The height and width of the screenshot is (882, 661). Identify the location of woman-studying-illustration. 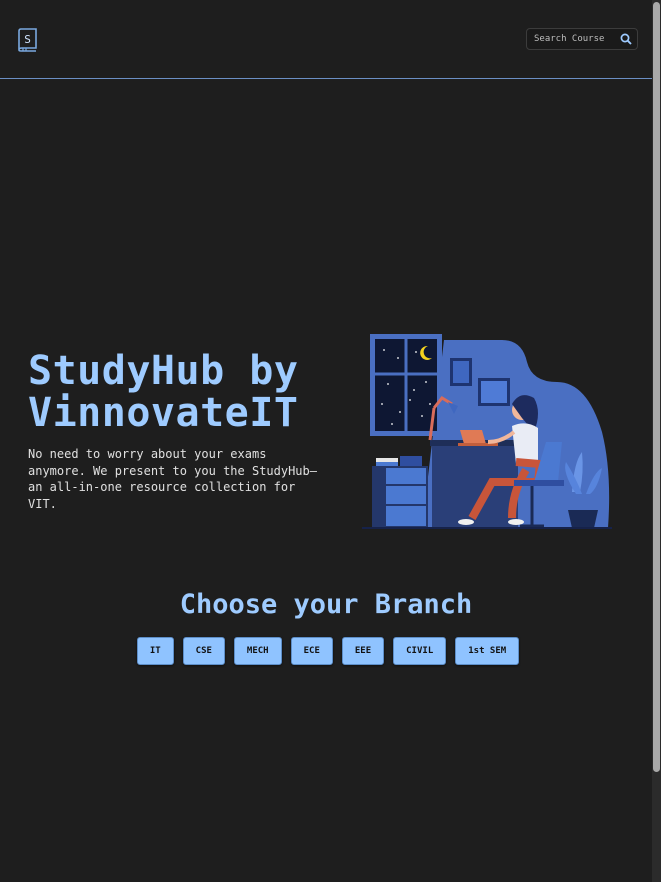
(487, 431).